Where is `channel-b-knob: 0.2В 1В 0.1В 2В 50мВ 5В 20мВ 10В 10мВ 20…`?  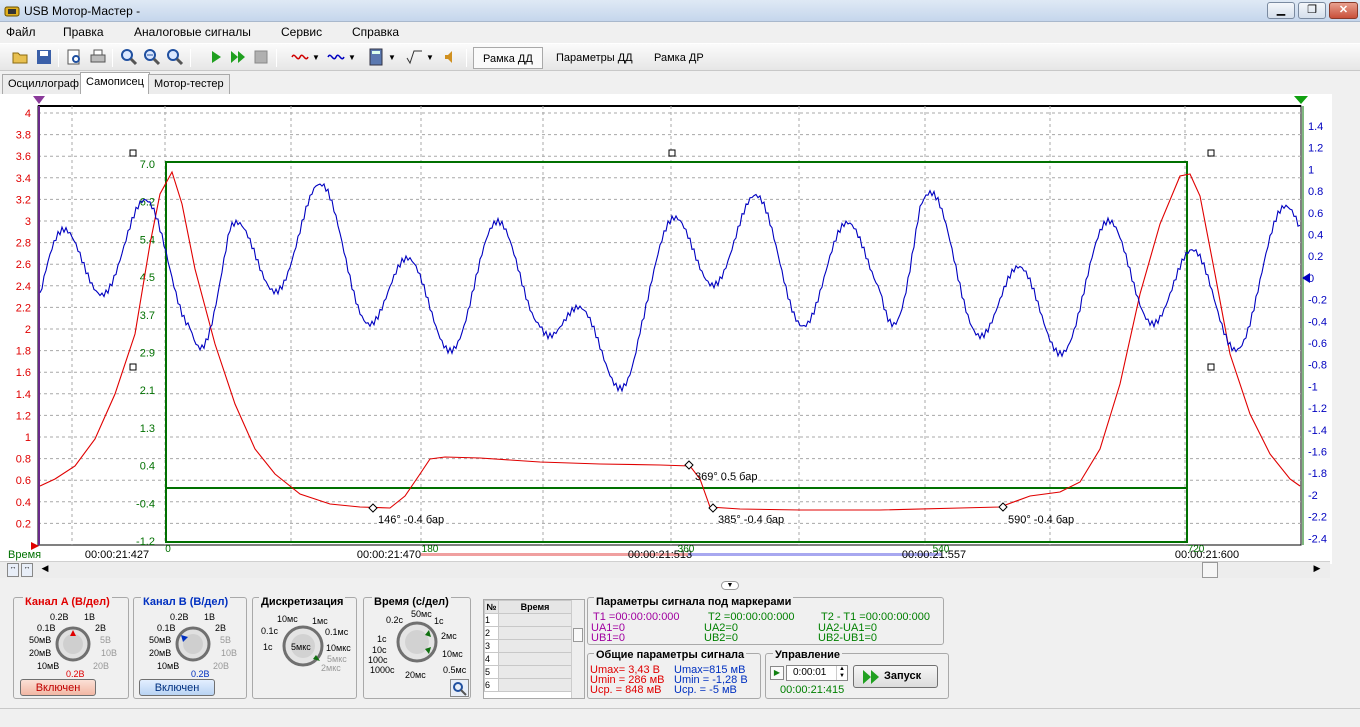
channel-b-knob: 0.2В 1В 0.1В 2В 50мВ 5В 20мВ 10В 10мВ 20… is located at coordinates (190, 642).